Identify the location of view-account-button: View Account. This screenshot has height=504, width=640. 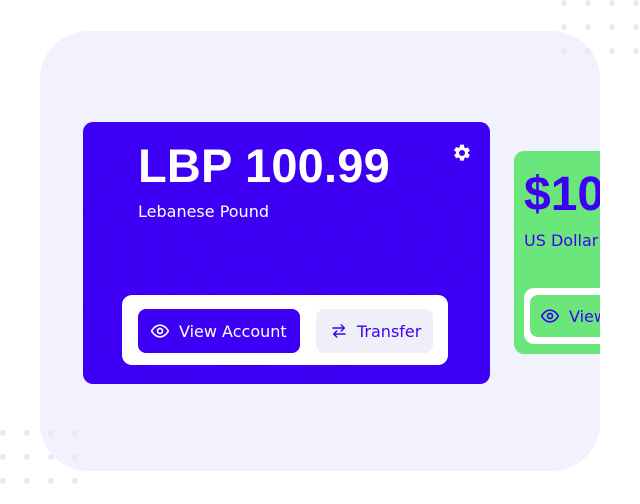
(219, 331).